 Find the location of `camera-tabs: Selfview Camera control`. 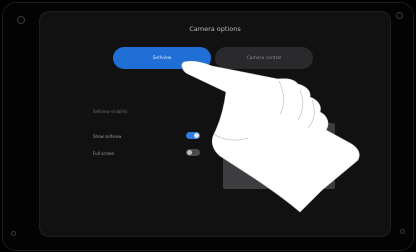

camera-tabs: Selfview Camera control is located at coordinates (213, 58).